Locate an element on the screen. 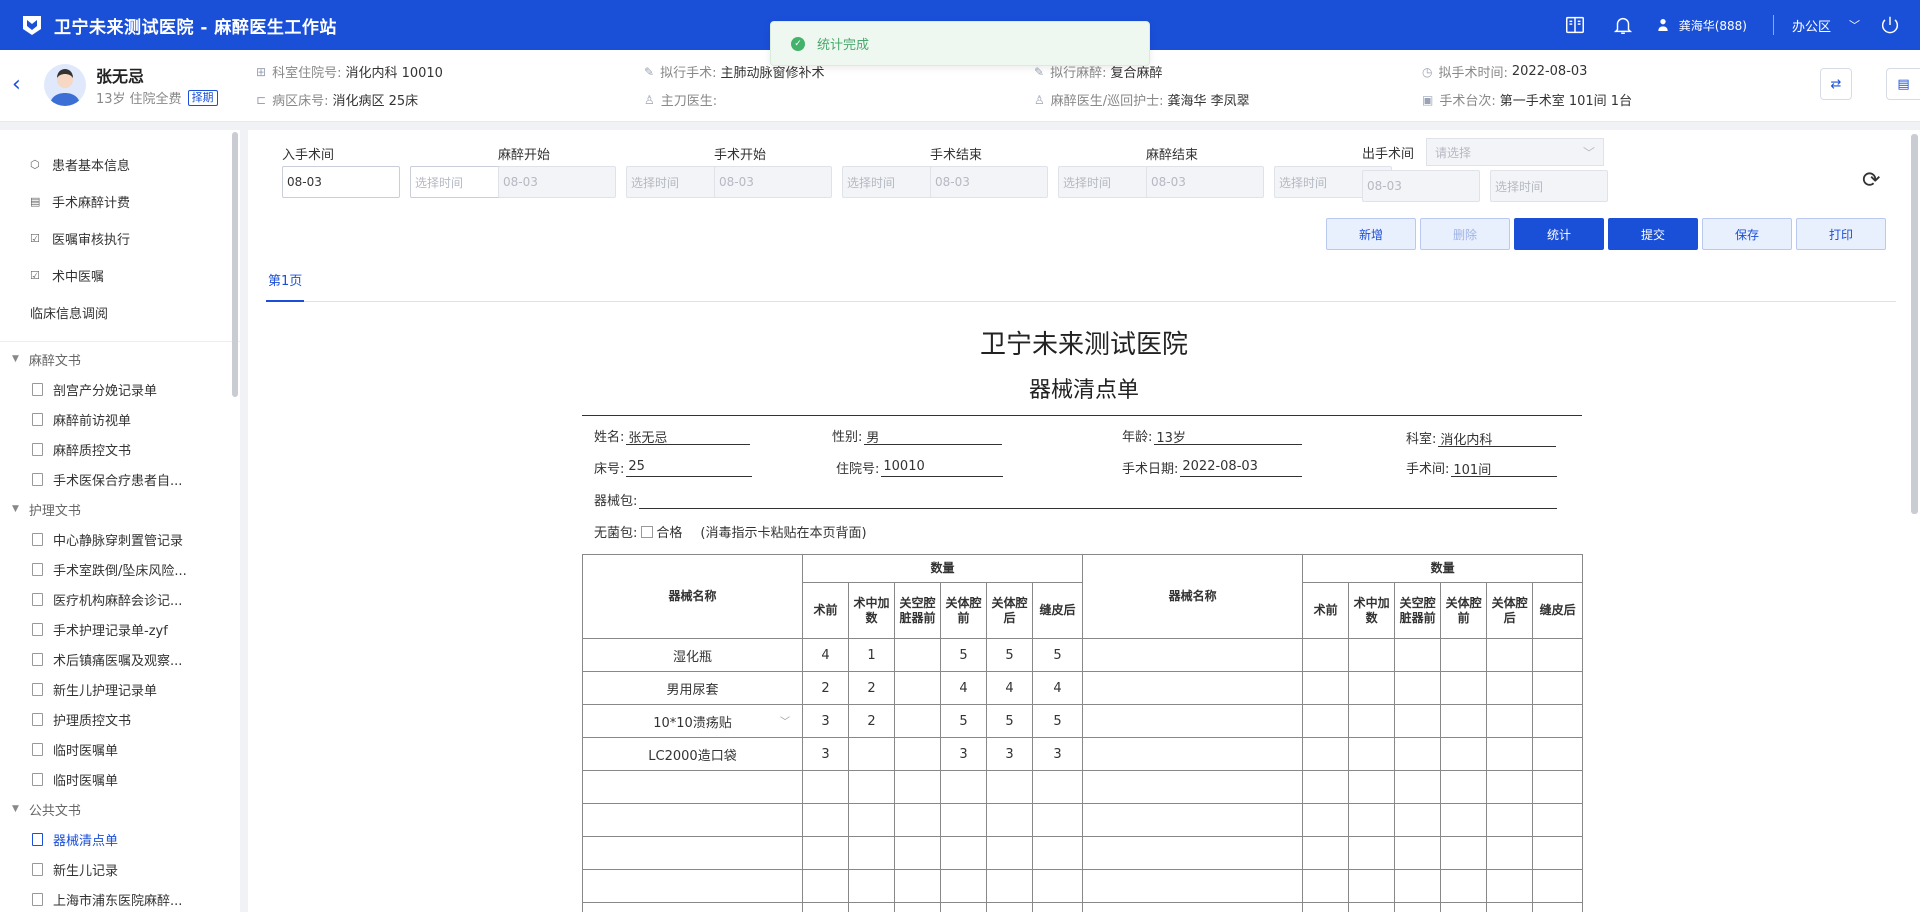 This screenshot has height=912, width=1920. sidebar-doc-item: 新生儿护理记录单 is located at coordinates (120, 689).